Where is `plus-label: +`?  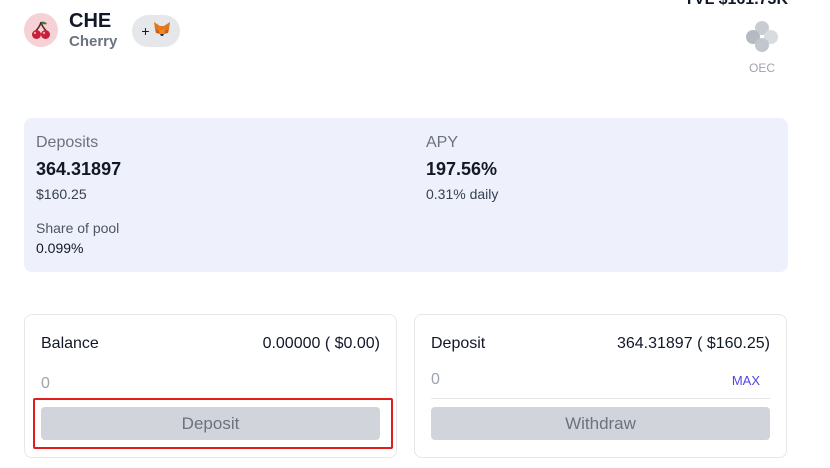 plus-label: + is located at coordinates (145, 31).